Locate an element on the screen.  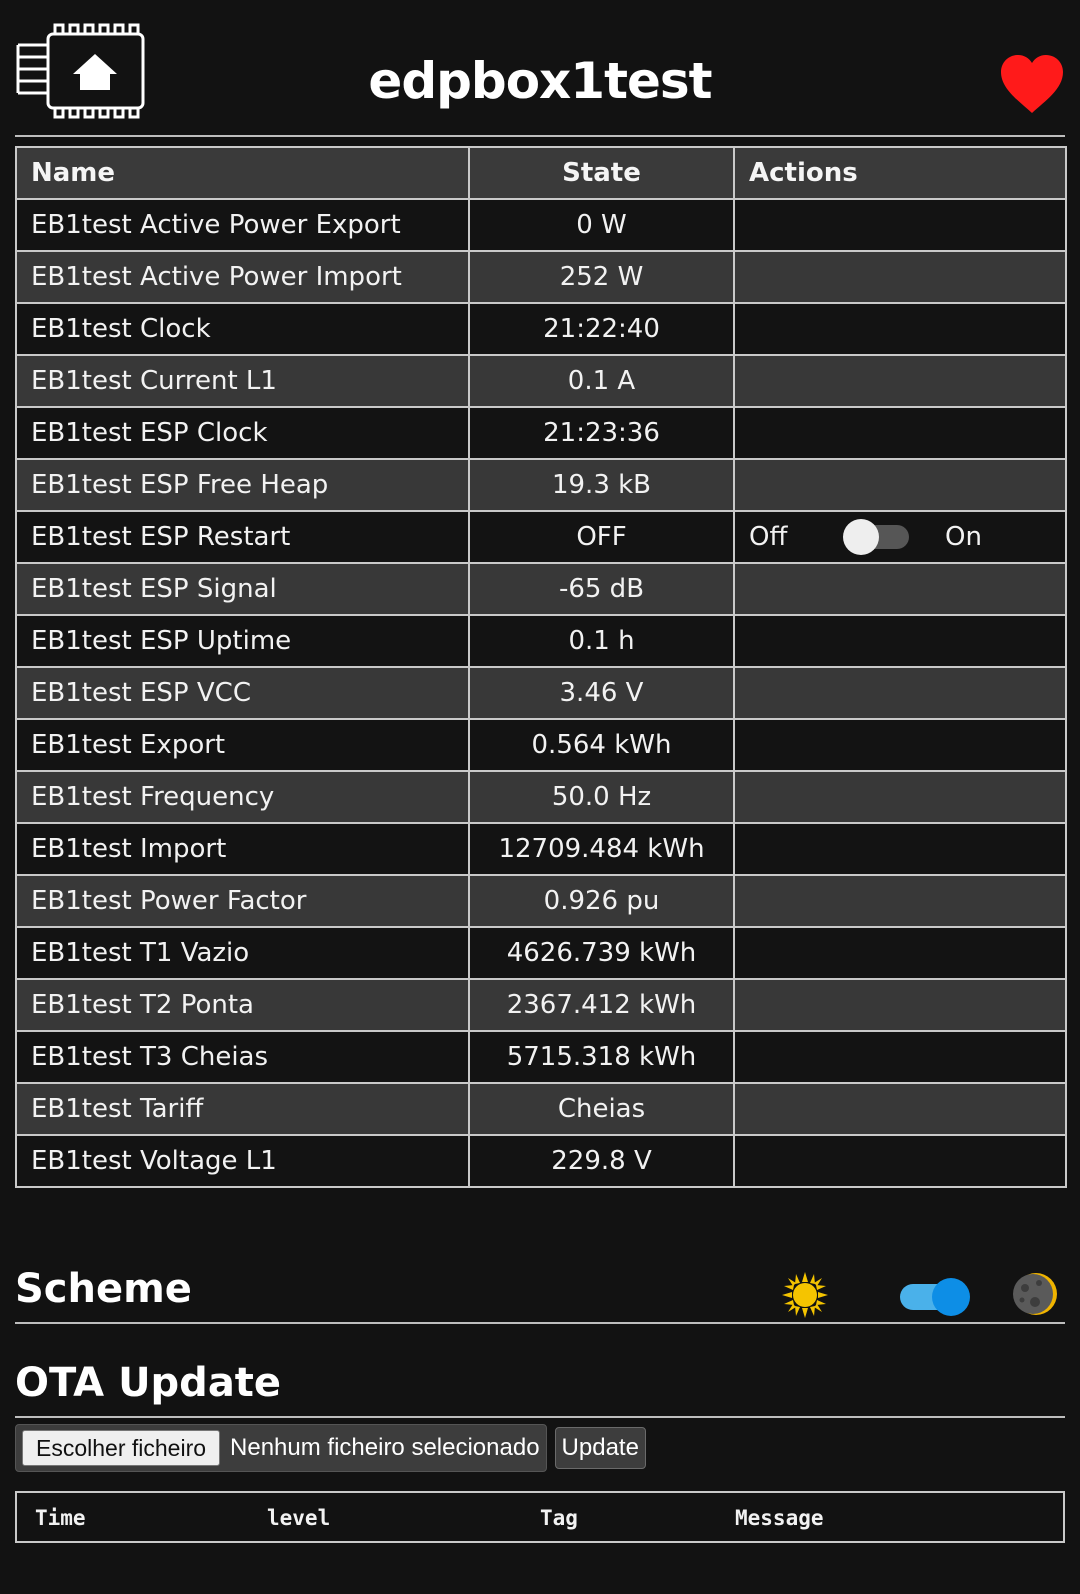
table-row: EB1test Active Power Import 252 W is located at coordinates (541, 277).